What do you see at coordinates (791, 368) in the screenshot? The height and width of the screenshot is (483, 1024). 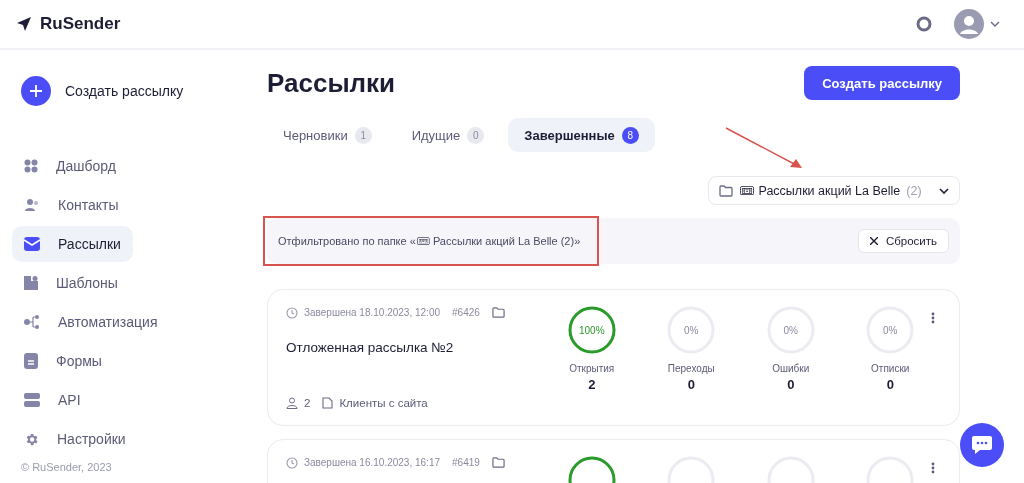 I see `stat-label: Ошибки` at bounding box center [791, 368].